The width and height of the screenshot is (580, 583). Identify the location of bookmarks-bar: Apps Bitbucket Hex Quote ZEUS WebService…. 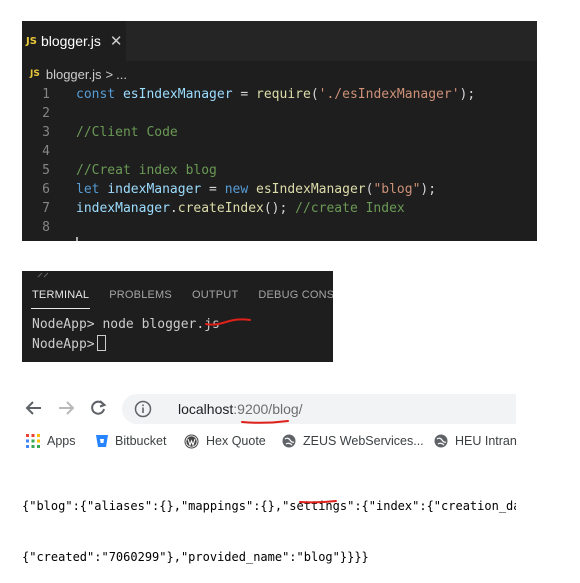
(269, 441).